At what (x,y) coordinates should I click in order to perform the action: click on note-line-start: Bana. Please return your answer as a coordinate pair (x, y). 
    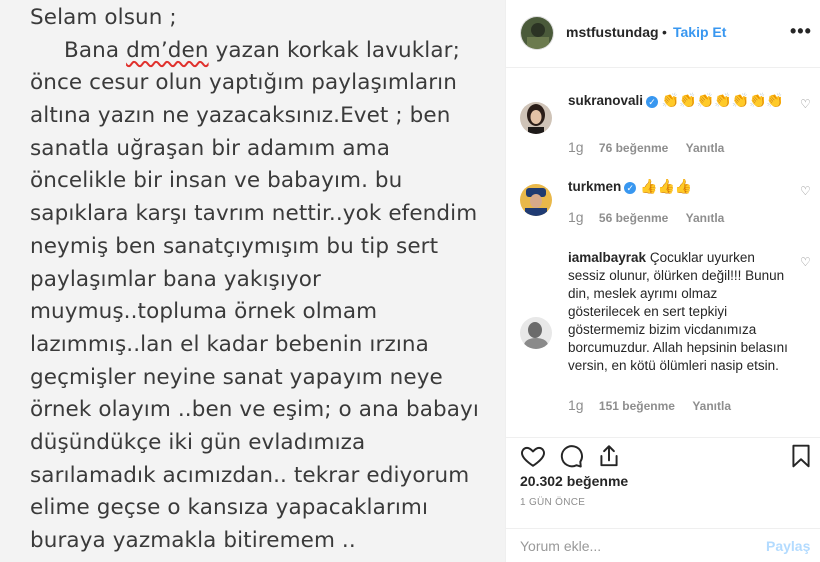
    Looking at the image, I should click on (95, 50).